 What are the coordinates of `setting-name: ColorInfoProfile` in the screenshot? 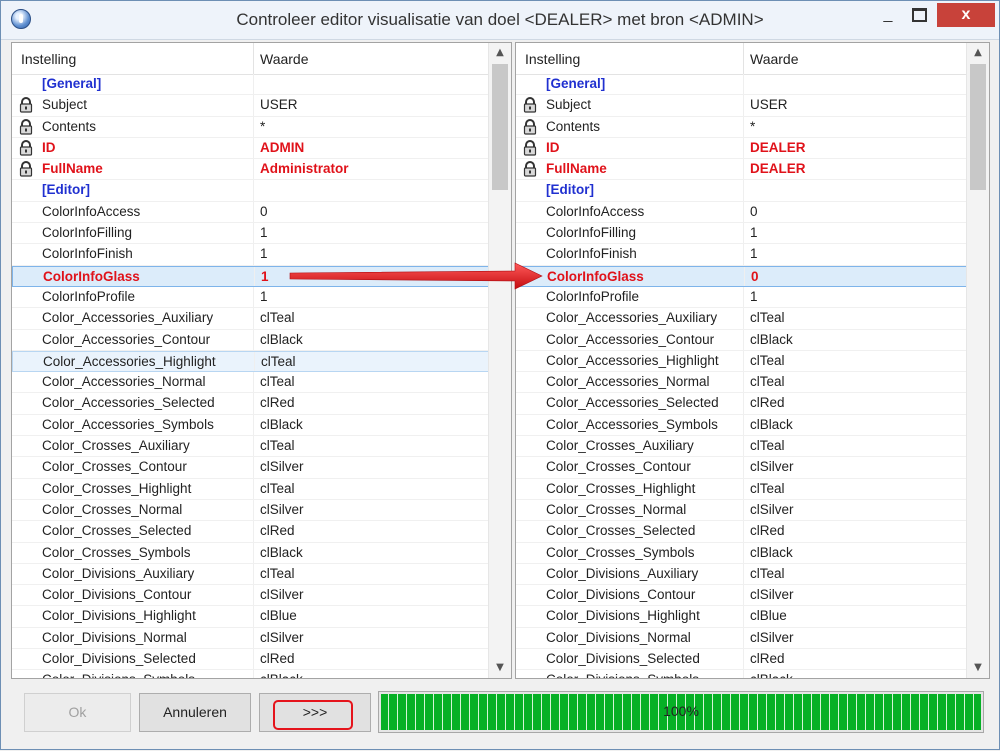 It's located at (593, 296).